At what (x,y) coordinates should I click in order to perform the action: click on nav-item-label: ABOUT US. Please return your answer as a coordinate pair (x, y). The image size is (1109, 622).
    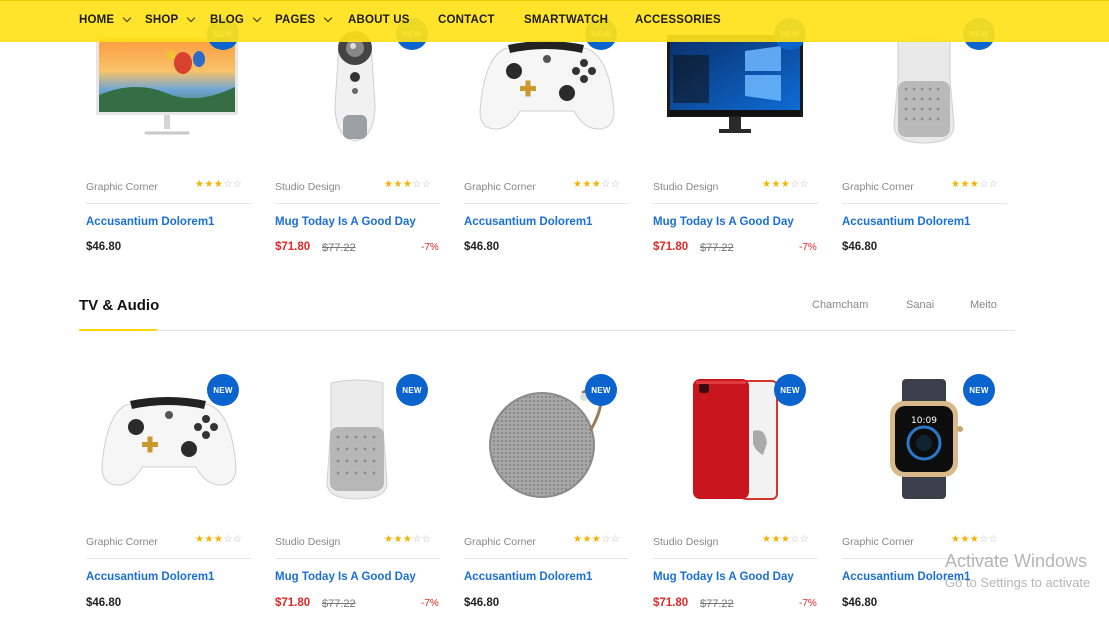
    Looking at the image, I should click on (379, 20).